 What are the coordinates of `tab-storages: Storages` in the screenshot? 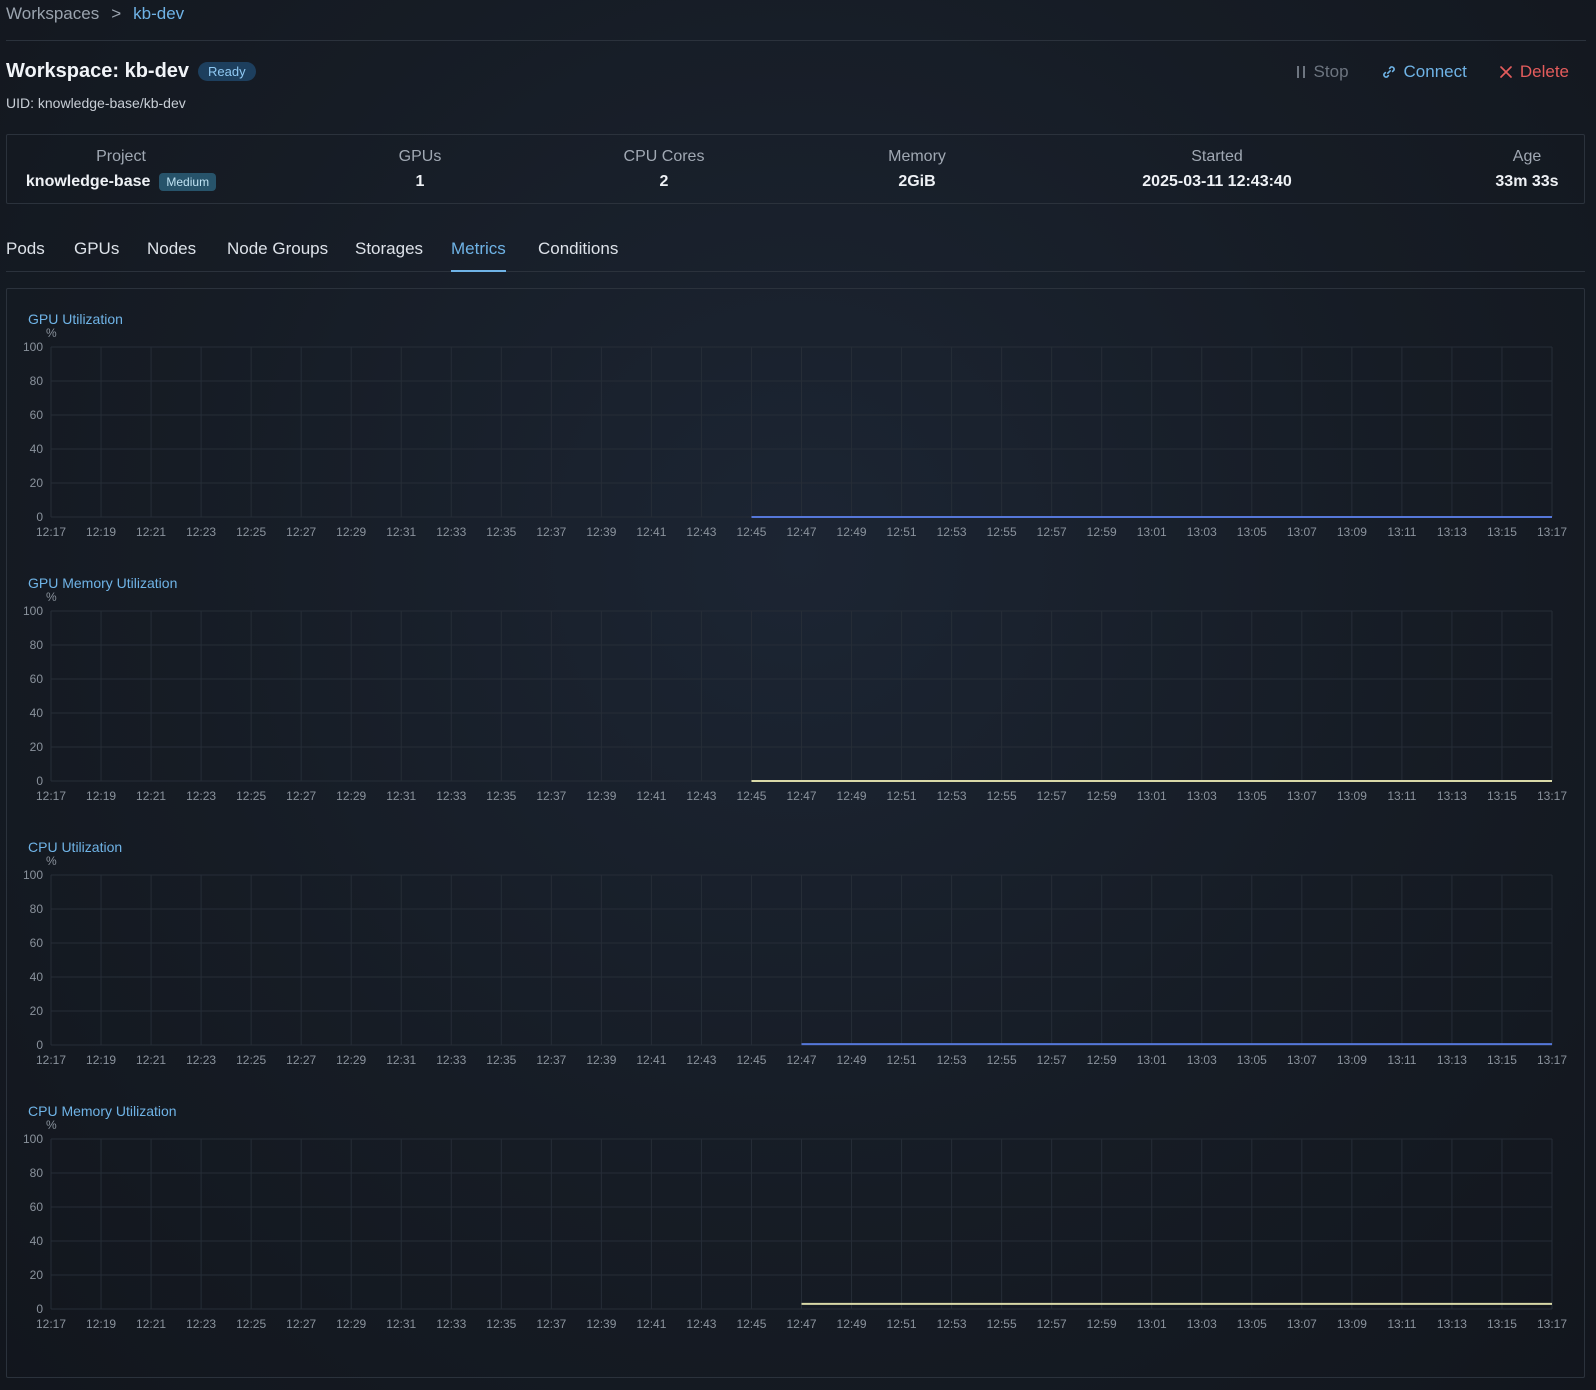 It's located at (389, 249).